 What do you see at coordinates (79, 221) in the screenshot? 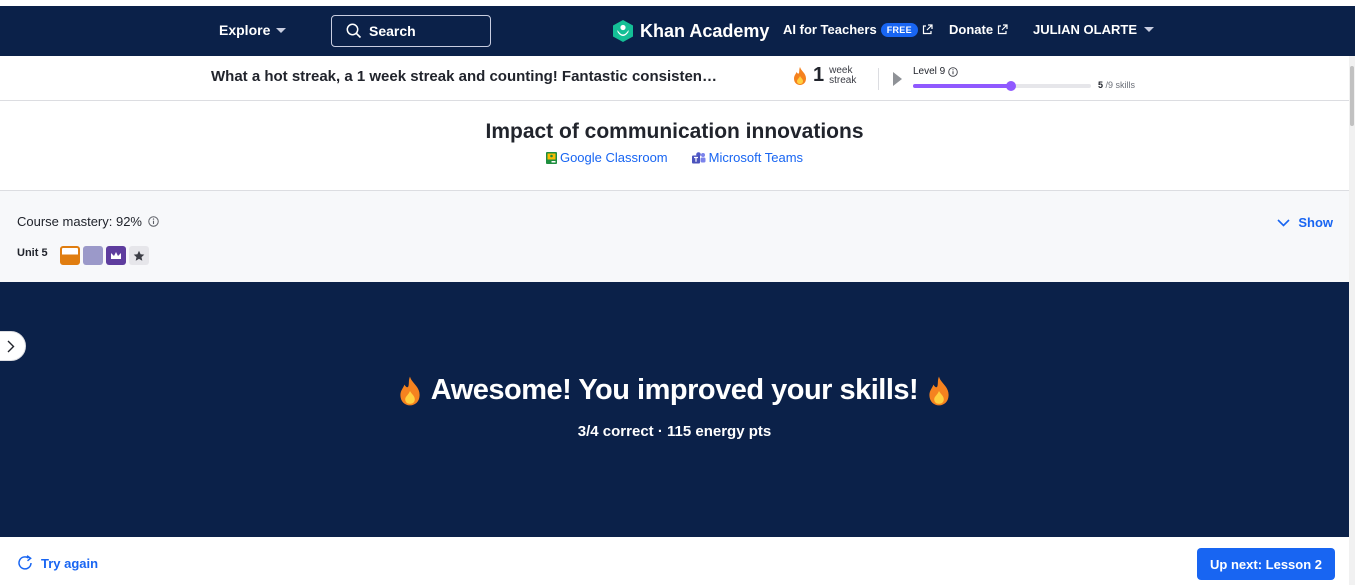
I see `course-mastery-label: Course mastery: 92%` at bounding box center [79, 221].